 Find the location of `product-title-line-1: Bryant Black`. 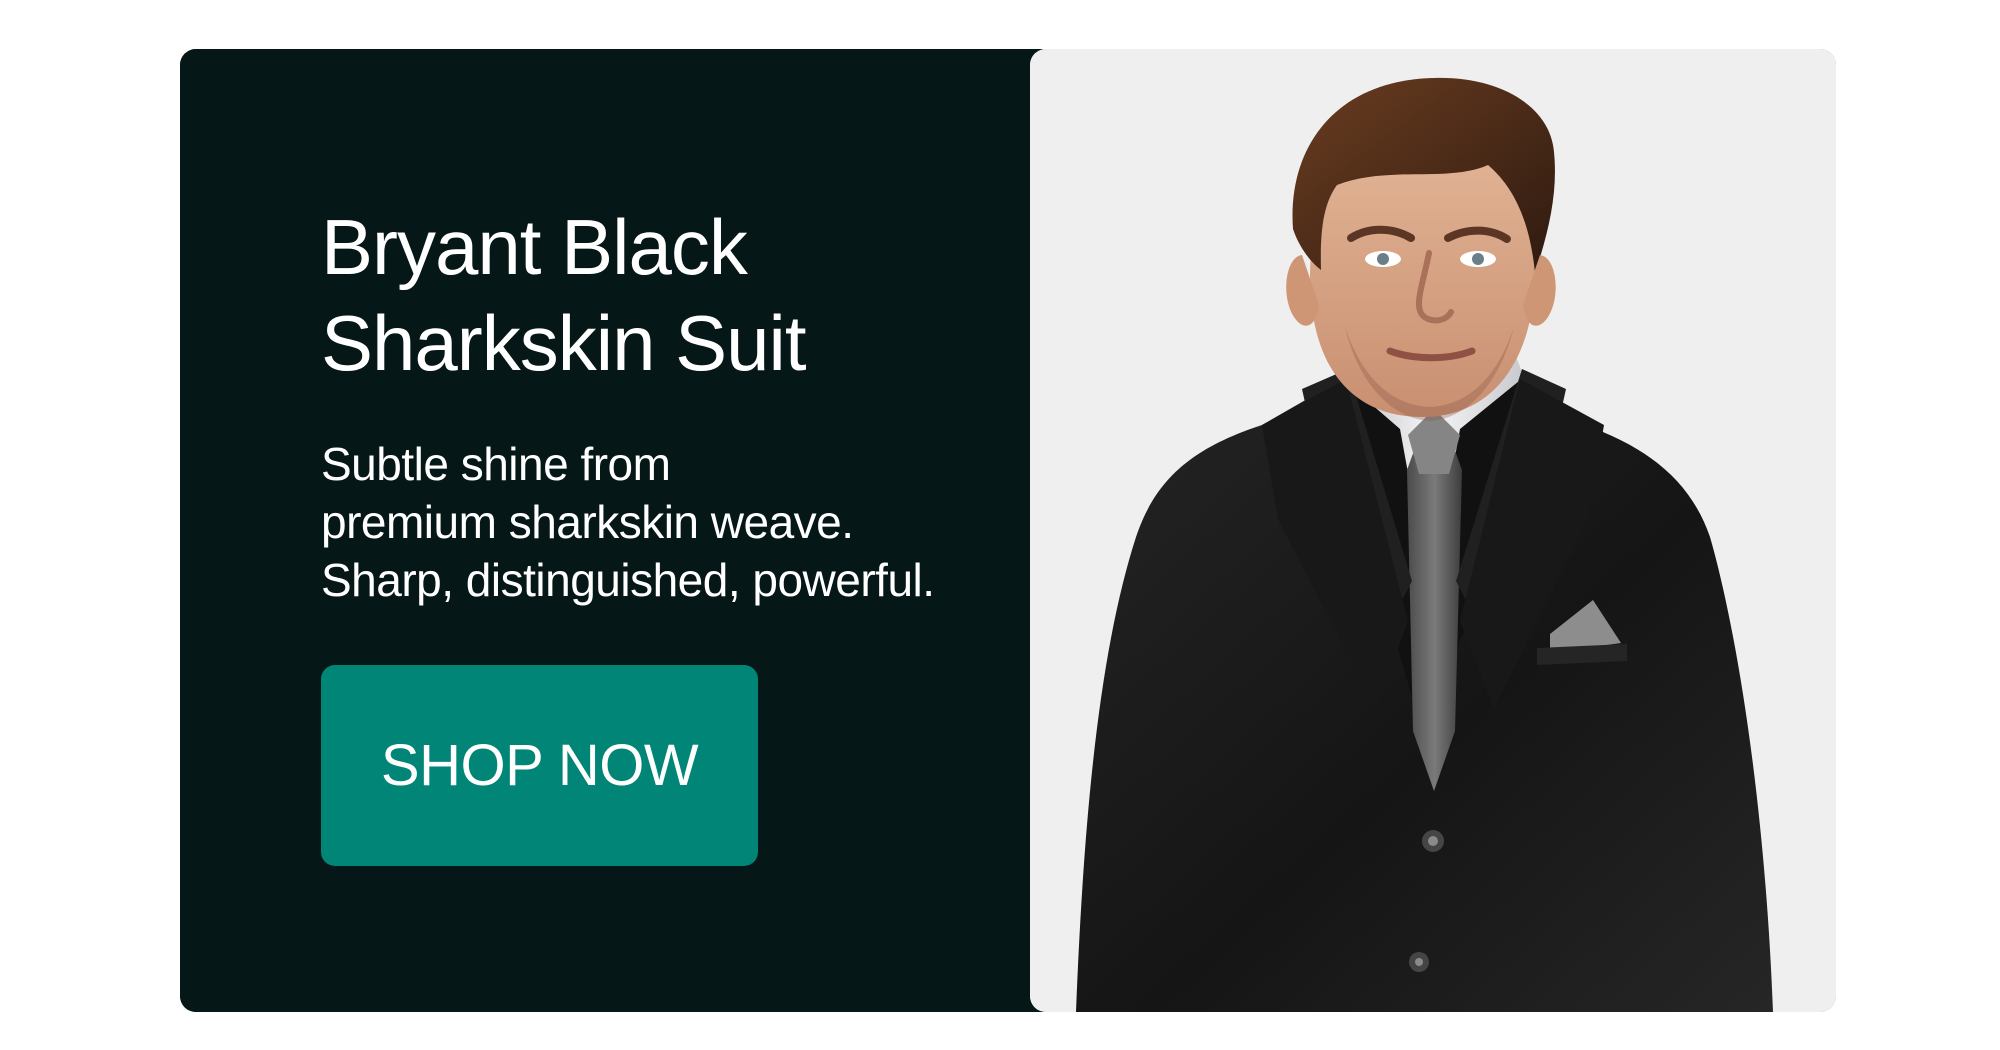

product-title-line-1: Bryant Black is located at coordinates (534, 247).